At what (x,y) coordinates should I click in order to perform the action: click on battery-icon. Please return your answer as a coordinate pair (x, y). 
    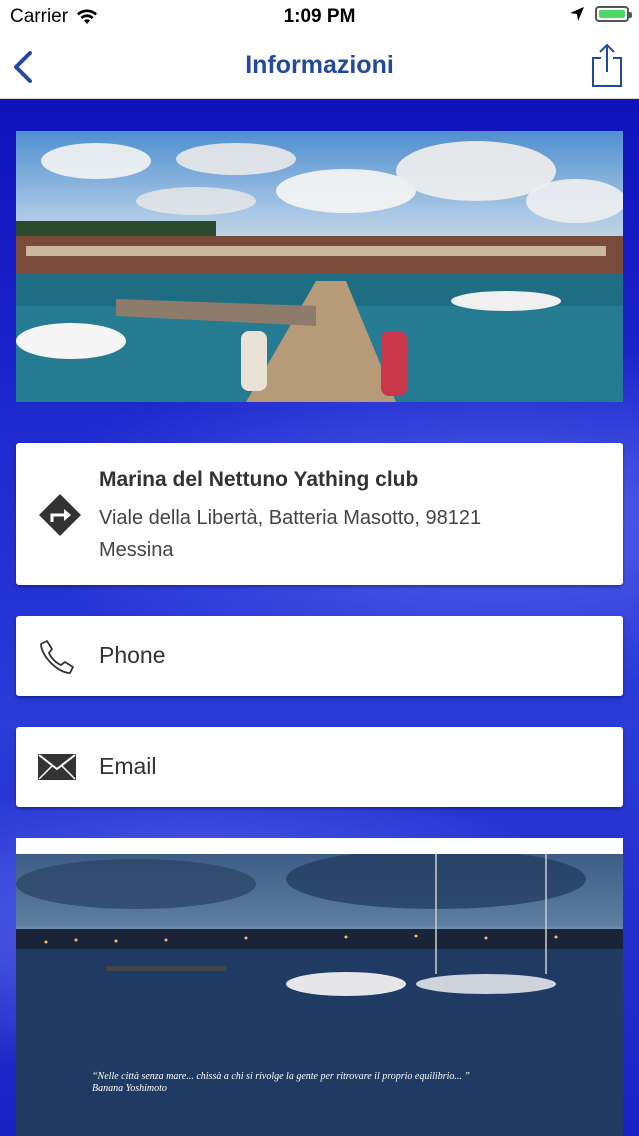
    Looking at the image, I should click on (613, 14).